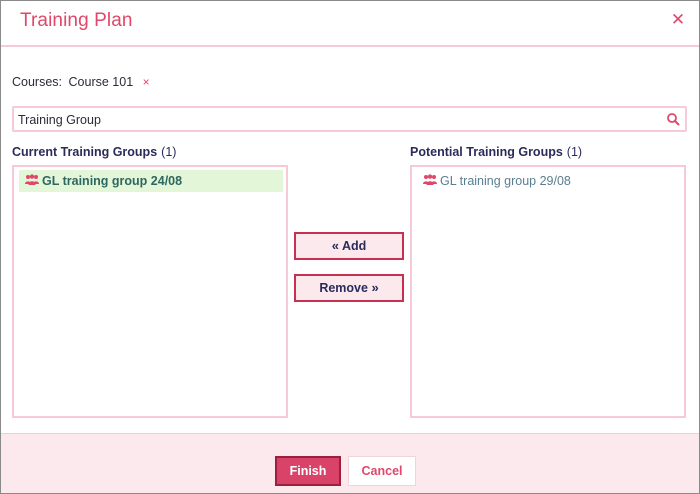 This screenshot has height=494, width=700. What do you see at coordinates (673, 119) in the screenshot?
I see `search-icon` at bounding box center [673, 119].